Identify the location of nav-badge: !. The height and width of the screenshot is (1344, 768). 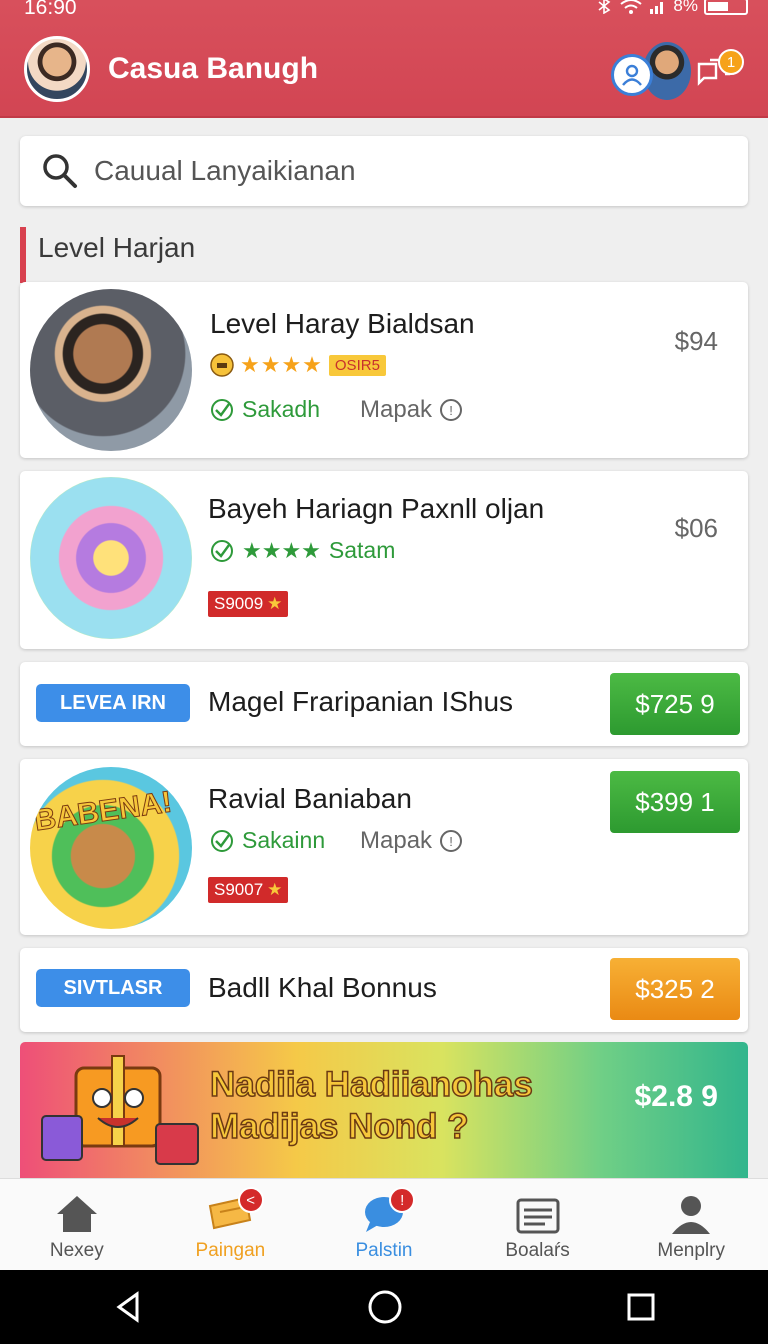
(402, 1200).